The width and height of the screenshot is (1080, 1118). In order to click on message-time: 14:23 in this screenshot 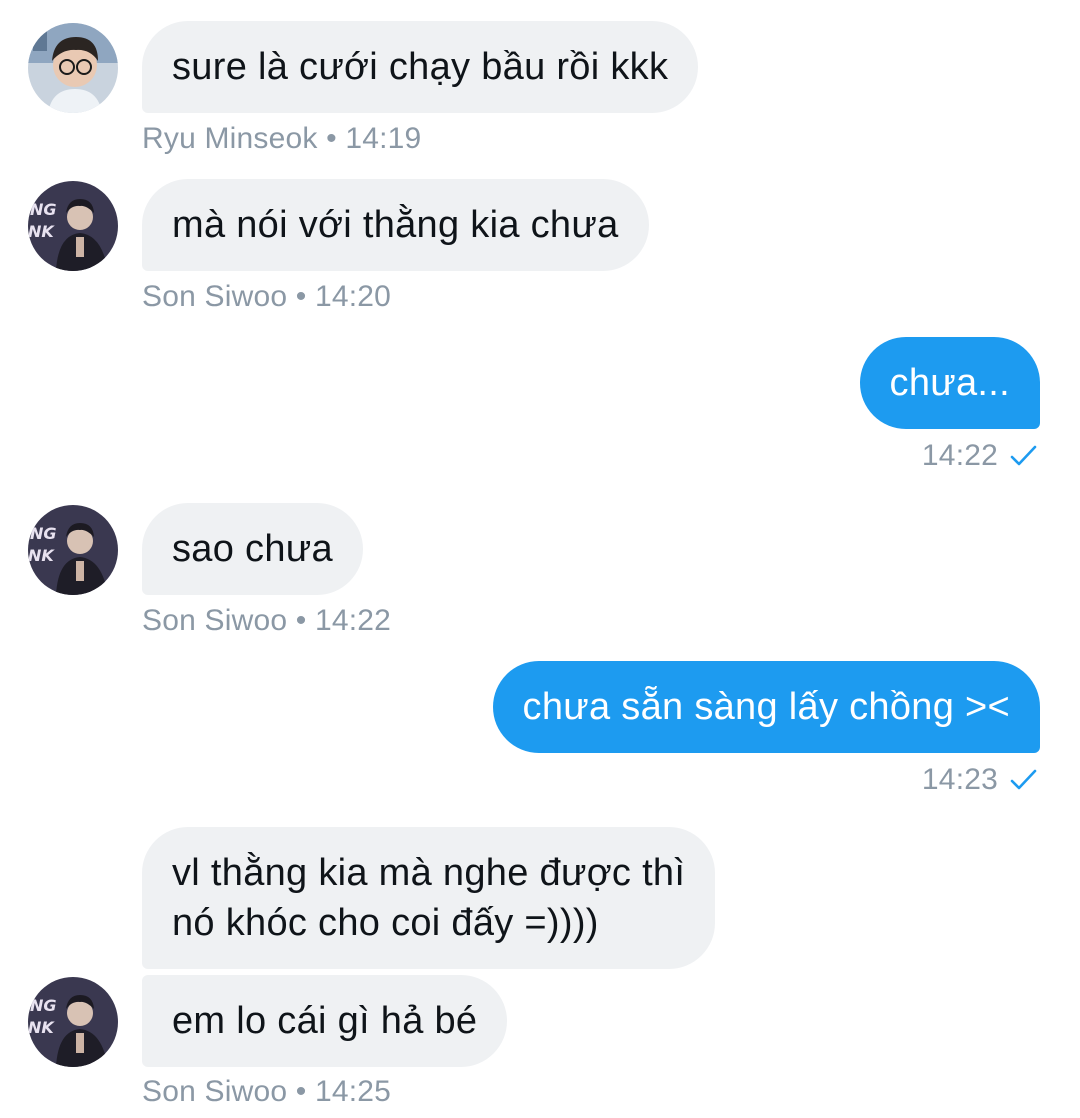, I will do `click(959, 779)`.